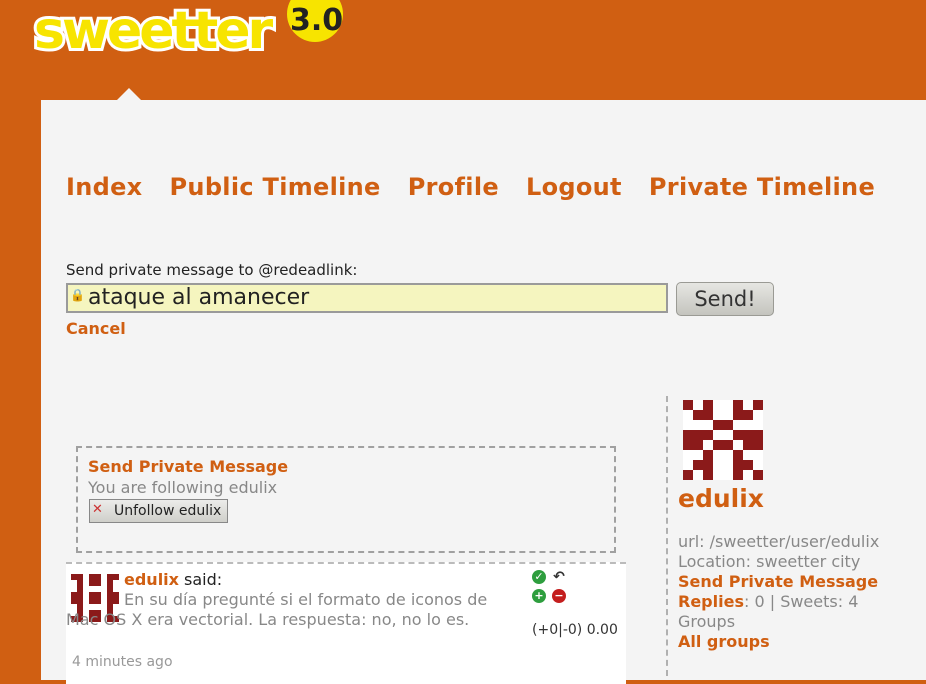 This screenshot has width=926, height=684. What do you see at coordinates (559, 577) in the screenshot?
I see `reply-icon: ↶` at bounding box center [559, 577].